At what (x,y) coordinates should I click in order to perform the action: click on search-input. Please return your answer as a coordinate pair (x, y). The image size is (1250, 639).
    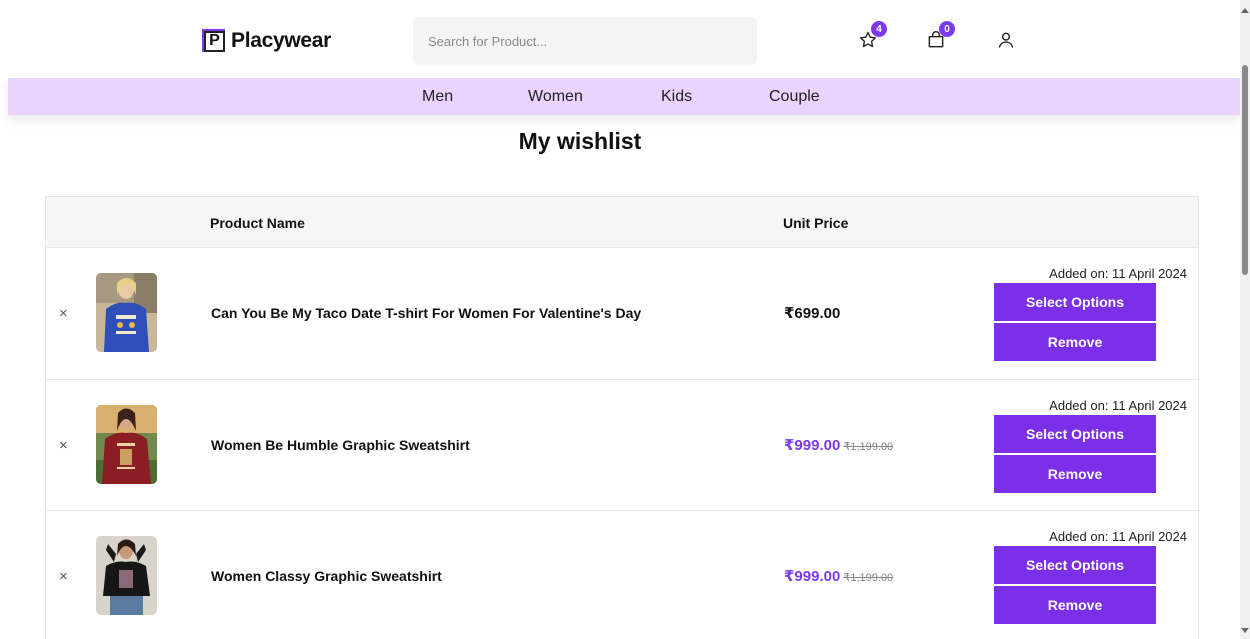
    Looking at the image, I should click on (585, 41).